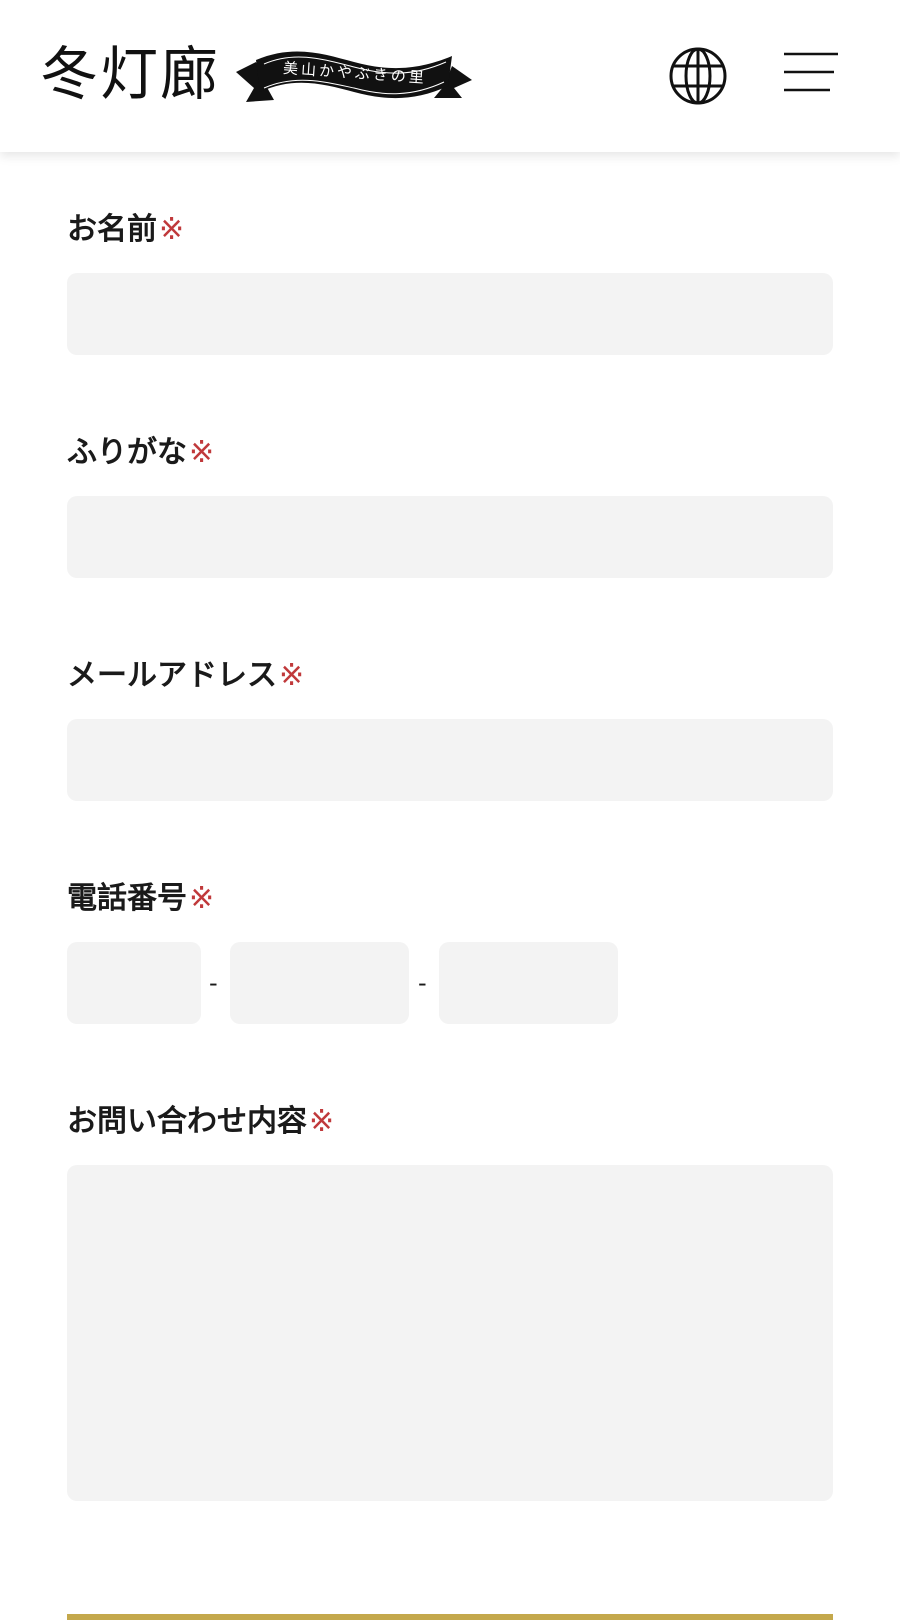  What do you see at coordinates (450, 537) in the screenshot?
I see `furigana-input` at bounding box center [450, 537].